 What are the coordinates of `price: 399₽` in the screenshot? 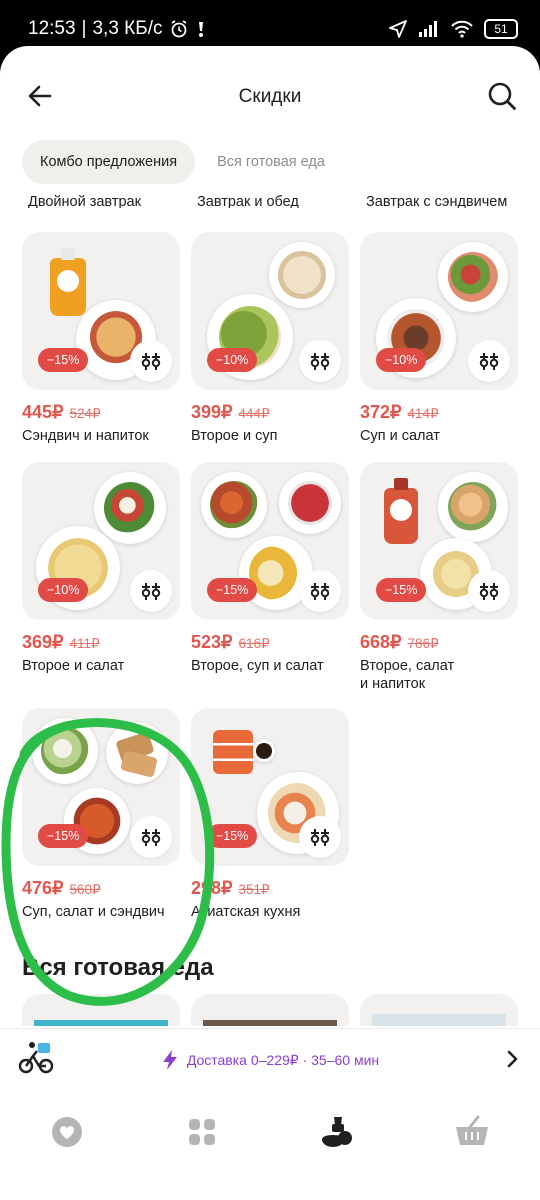 It's located at (212, 412).